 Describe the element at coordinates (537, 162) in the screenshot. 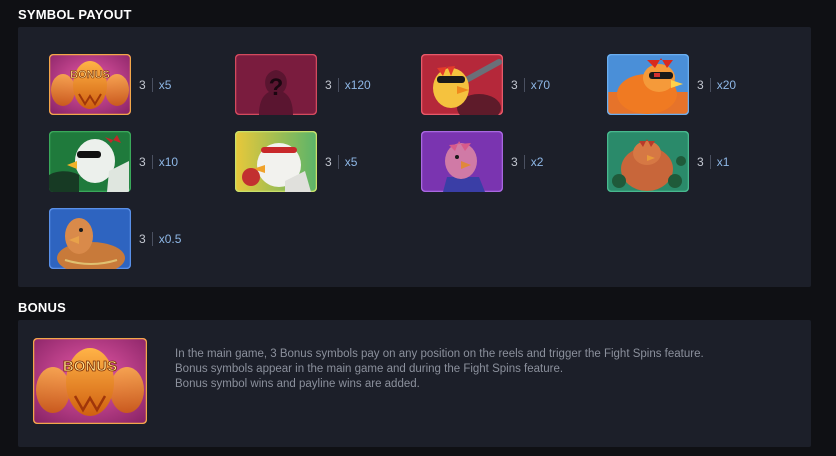

I see `symbol-multiplier: x2` at that location.